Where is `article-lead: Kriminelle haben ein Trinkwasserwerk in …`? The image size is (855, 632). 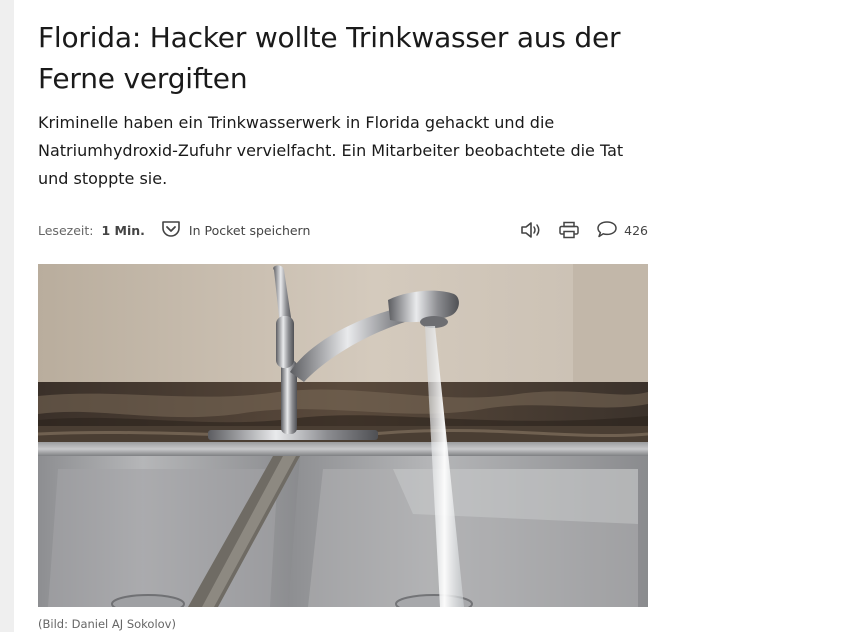
article-lead: Kriminelle haben ein Trinkwasserwerk in … is located at coordinates (331, 150).